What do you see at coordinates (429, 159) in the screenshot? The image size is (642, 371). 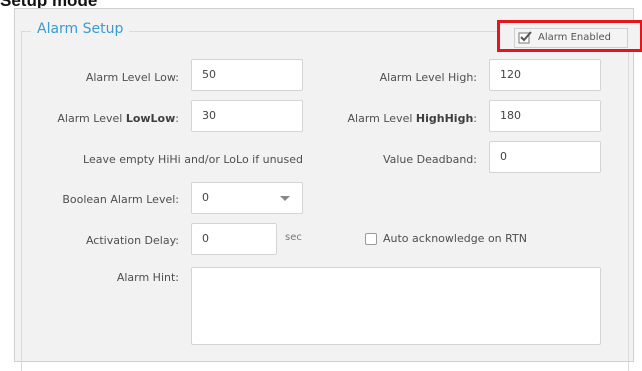 I see `value-deadband-label: Value Deadband:` at bounding box center [429, 159].